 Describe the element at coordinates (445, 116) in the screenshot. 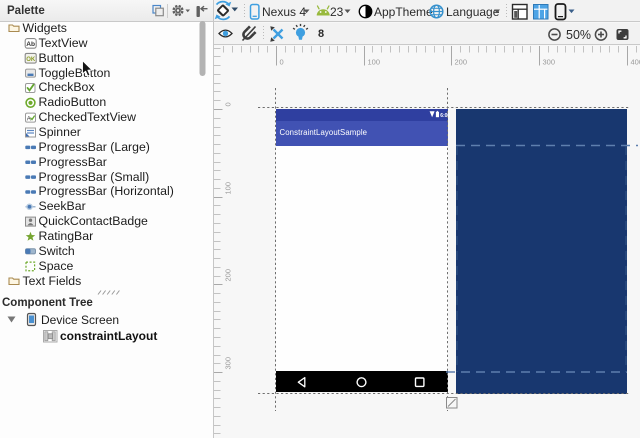

I see `svg-text: 6:00` at that location.